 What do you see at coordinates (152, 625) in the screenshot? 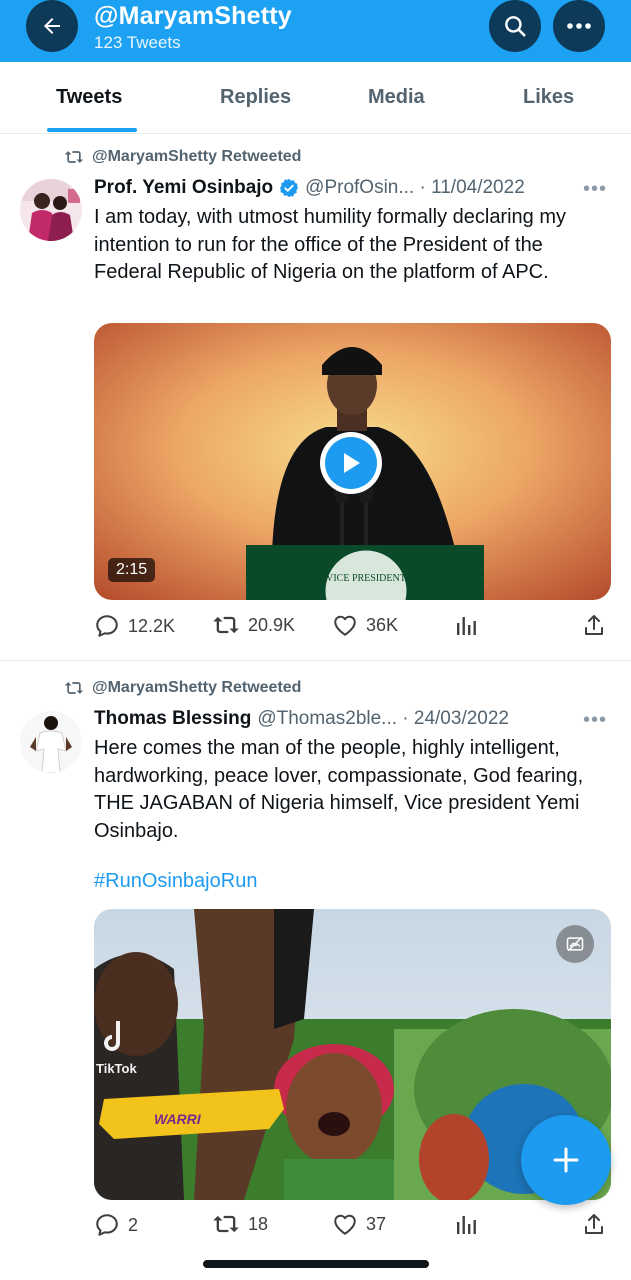
I see `reply-count: 12.2K` at bounding box center [152, 625].